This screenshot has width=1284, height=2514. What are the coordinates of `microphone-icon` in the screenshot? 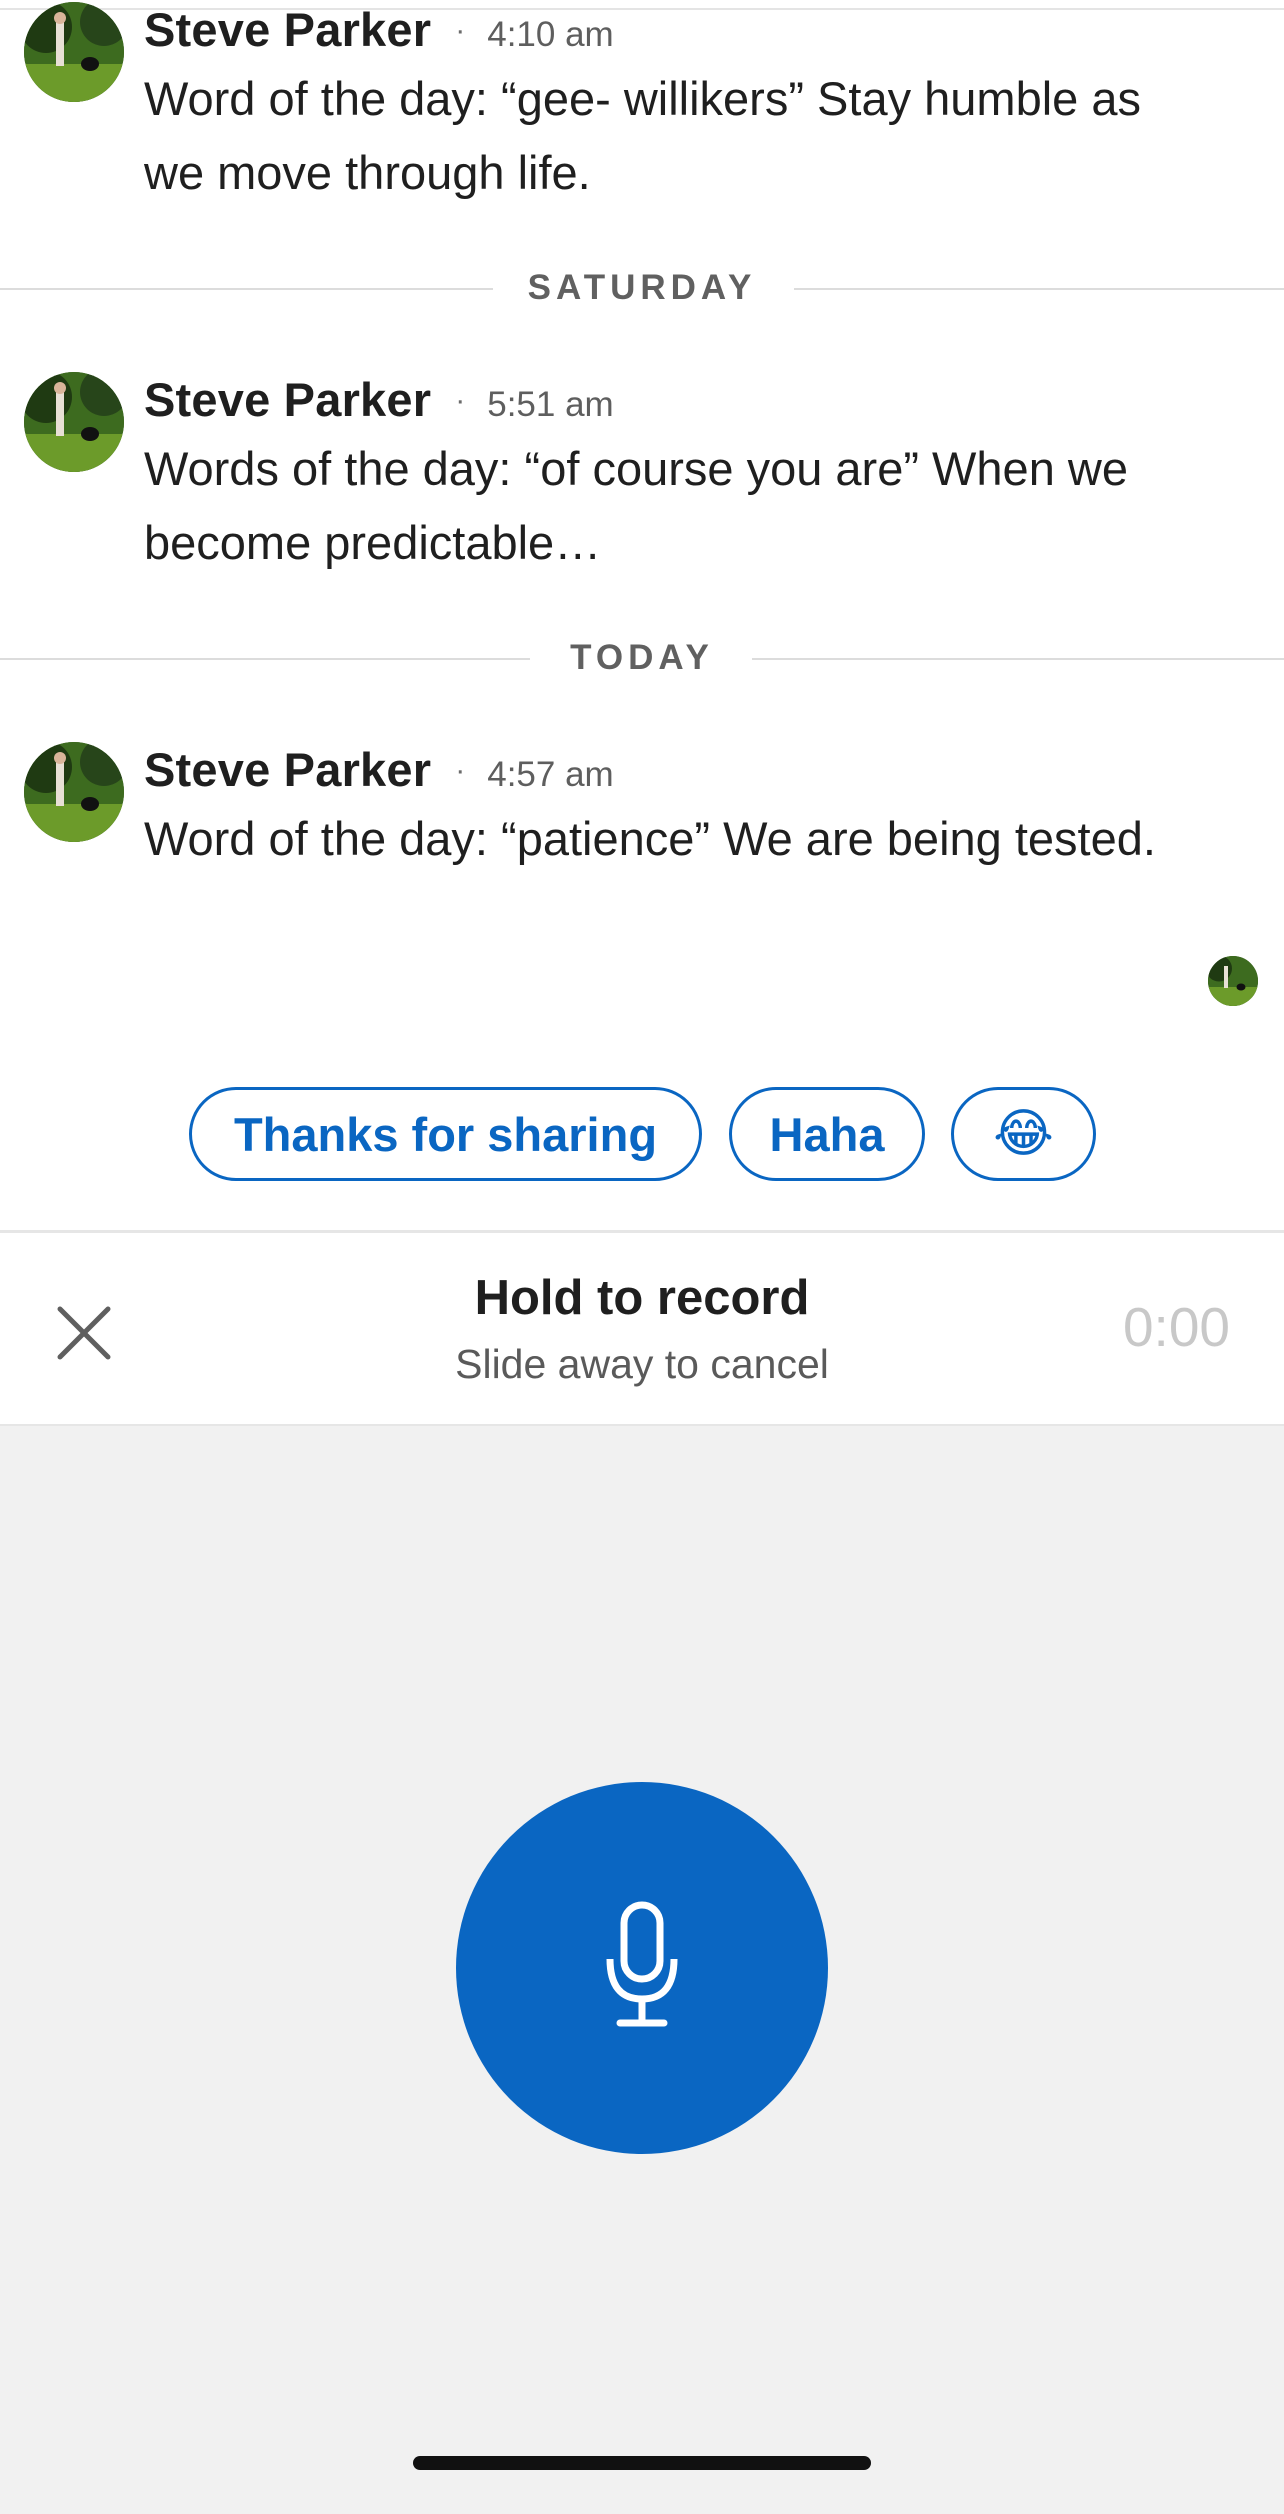 It's located at (642, 1968).